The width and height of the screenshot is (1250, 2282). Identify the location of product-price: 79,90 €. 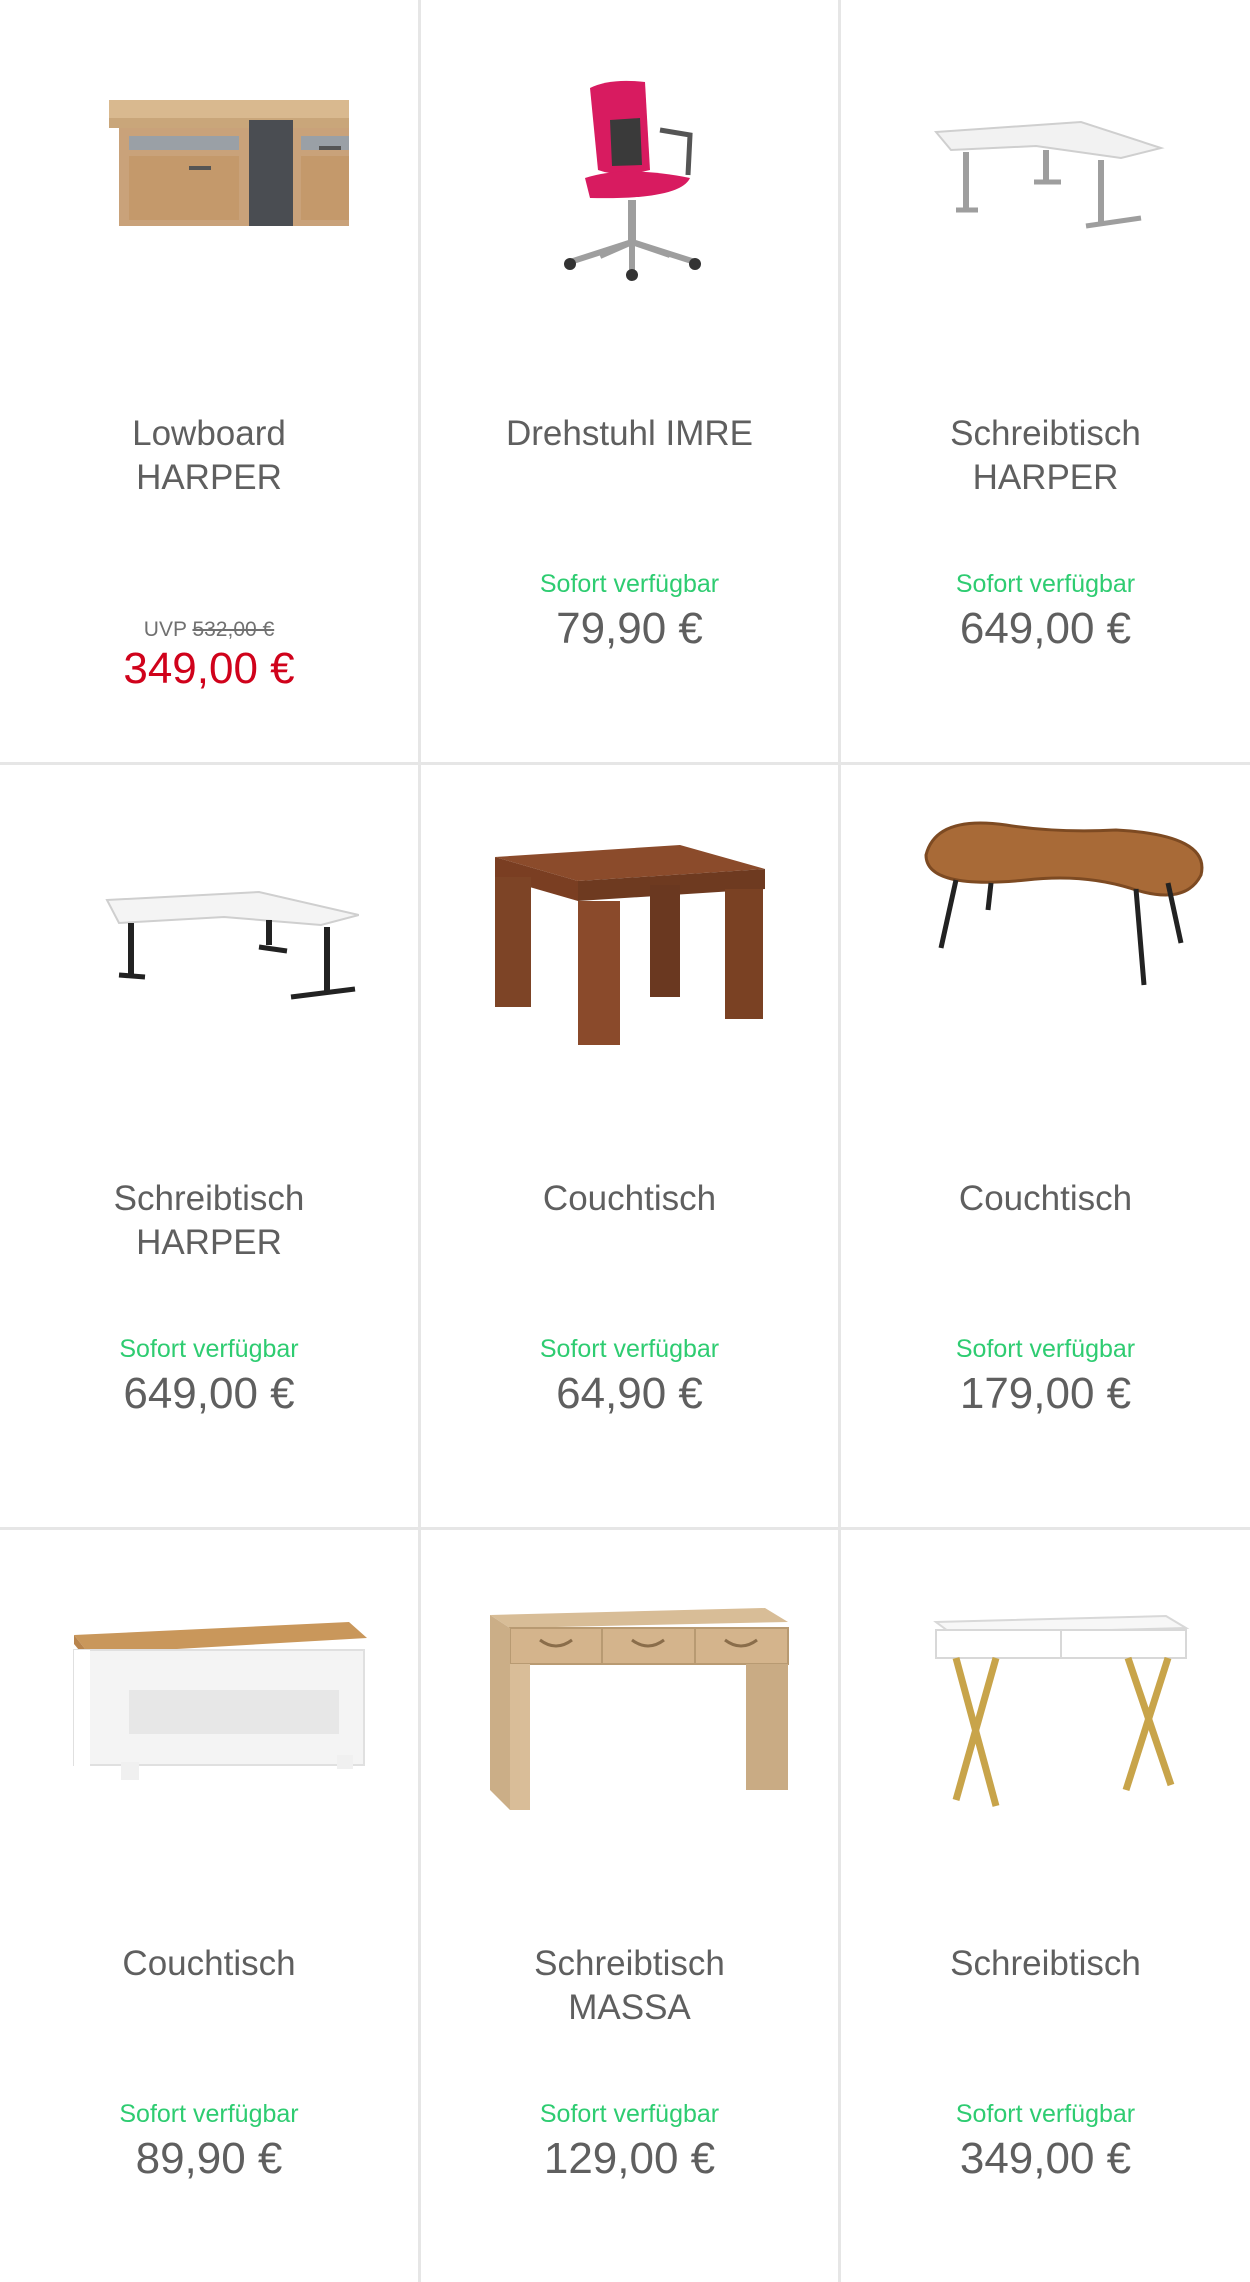
(629, 628).